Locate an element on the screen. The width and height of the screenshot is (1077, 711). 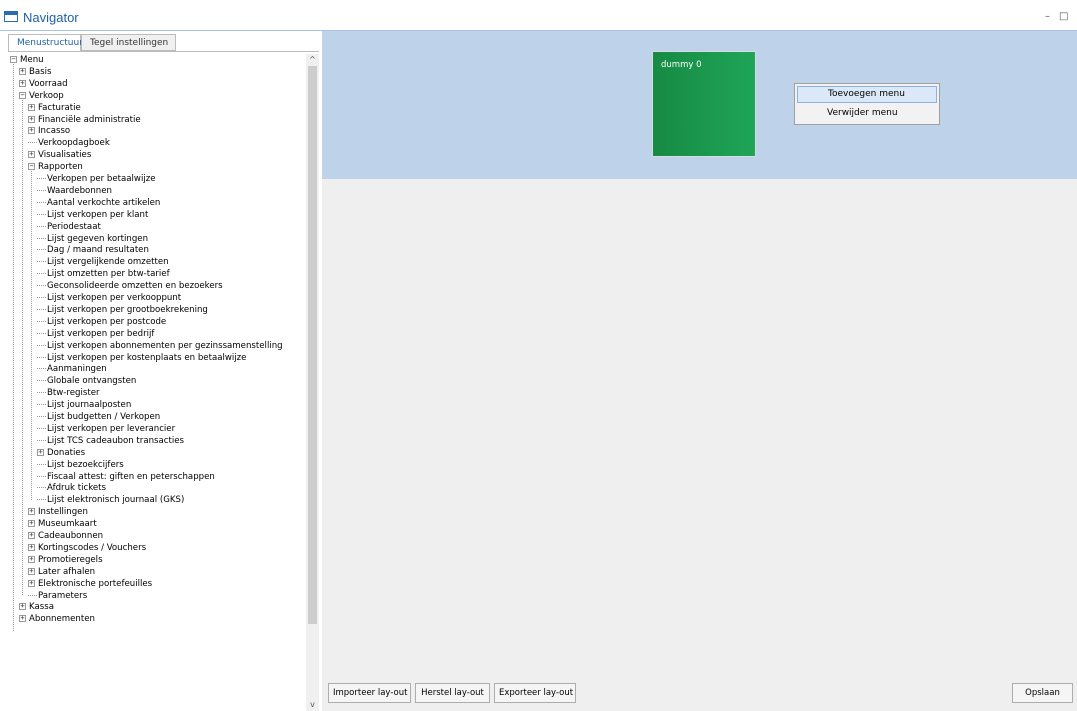
tree-item: Lijst vergelijkende omzetten is located at coordinates (103, 262).